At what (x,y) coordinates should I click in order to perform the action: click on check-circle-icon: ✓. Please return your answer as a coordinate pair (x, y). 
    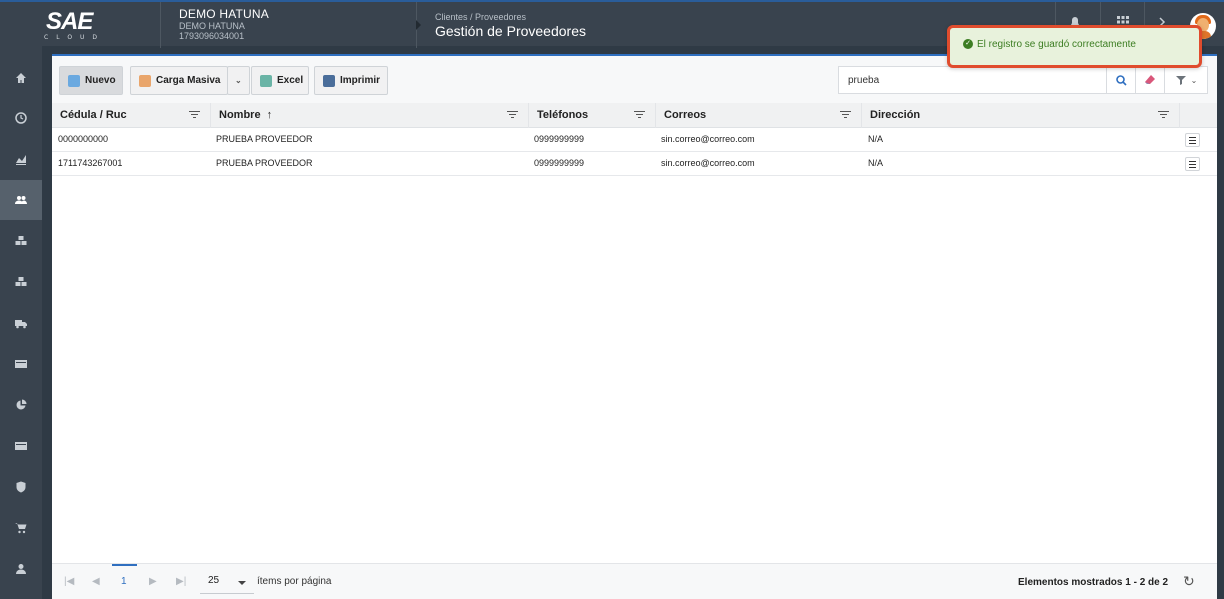
    Looking at the image, I should click on (968, 44).